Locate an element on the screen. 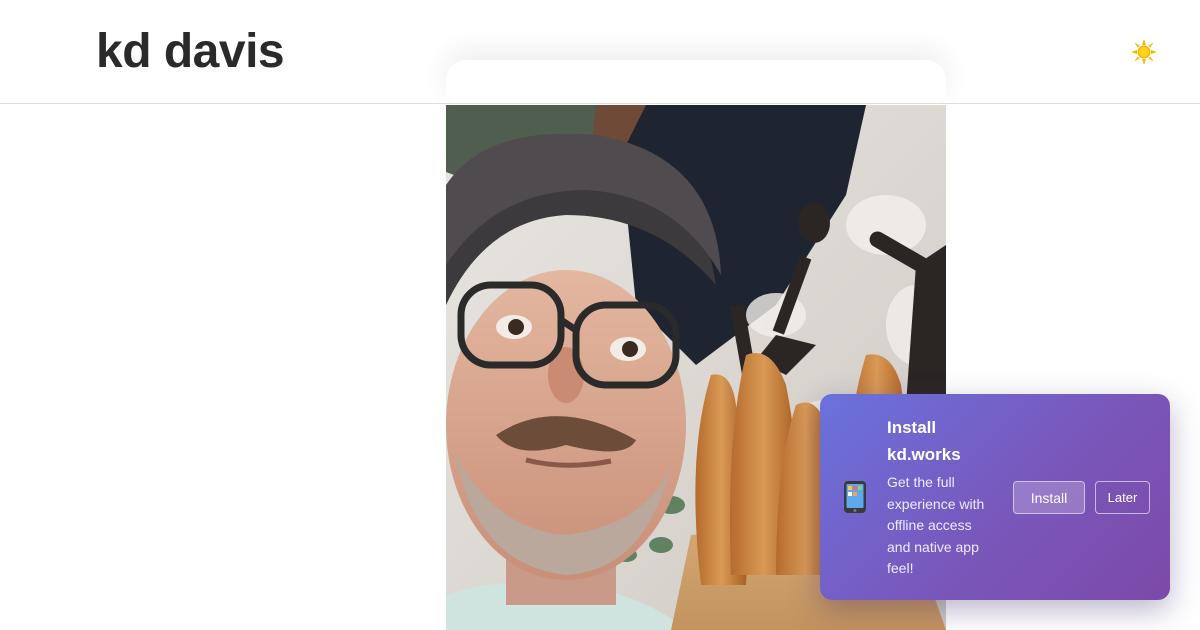 Image resolution: width=1200 pixels, height=630 pixels. site-title: kd davis is located at coordinates (190, 52).